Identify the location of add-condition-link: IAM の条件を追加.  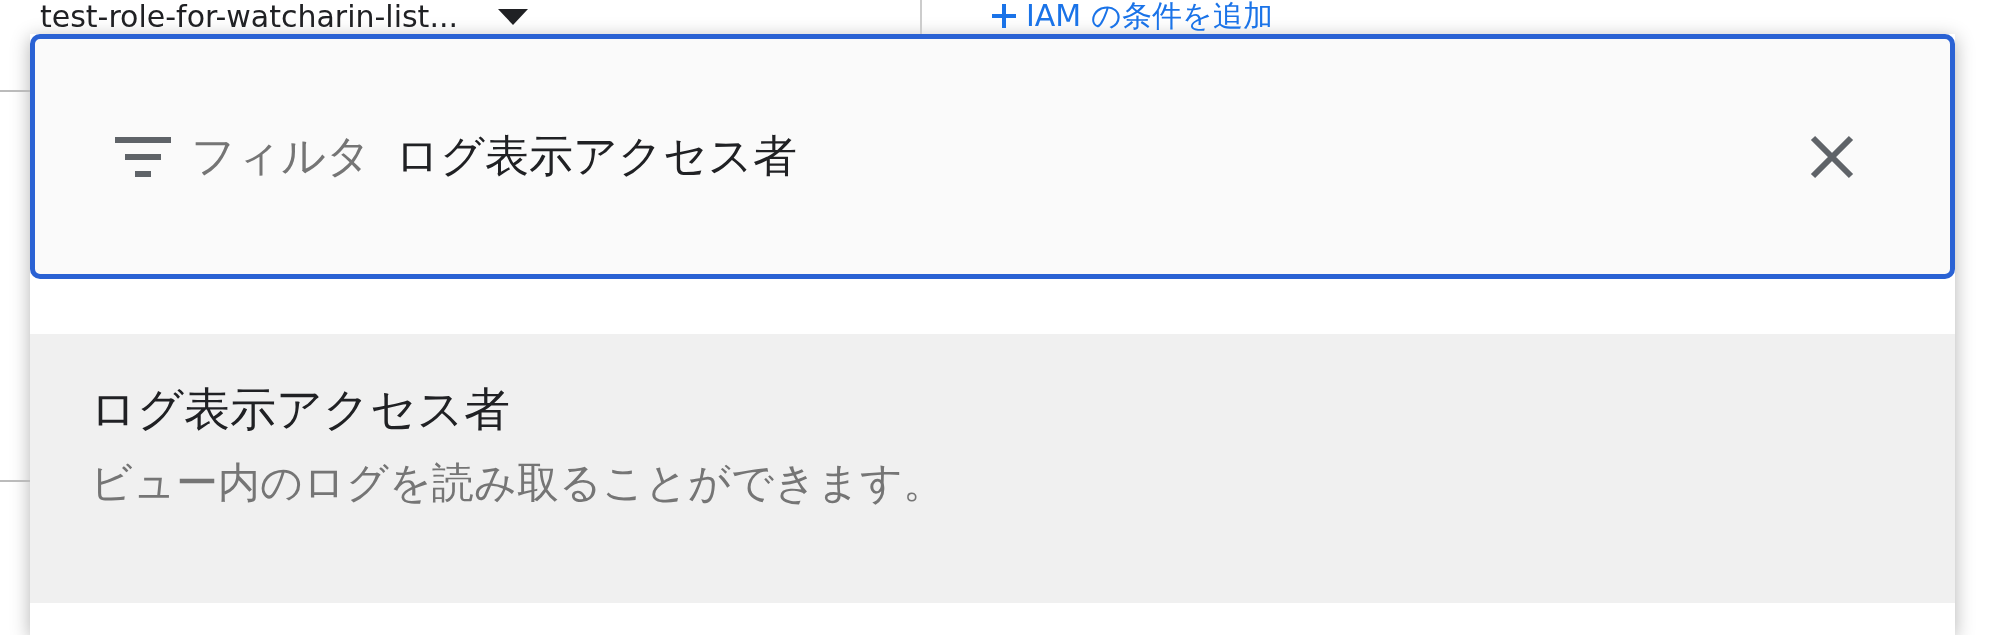
(1149, 16).